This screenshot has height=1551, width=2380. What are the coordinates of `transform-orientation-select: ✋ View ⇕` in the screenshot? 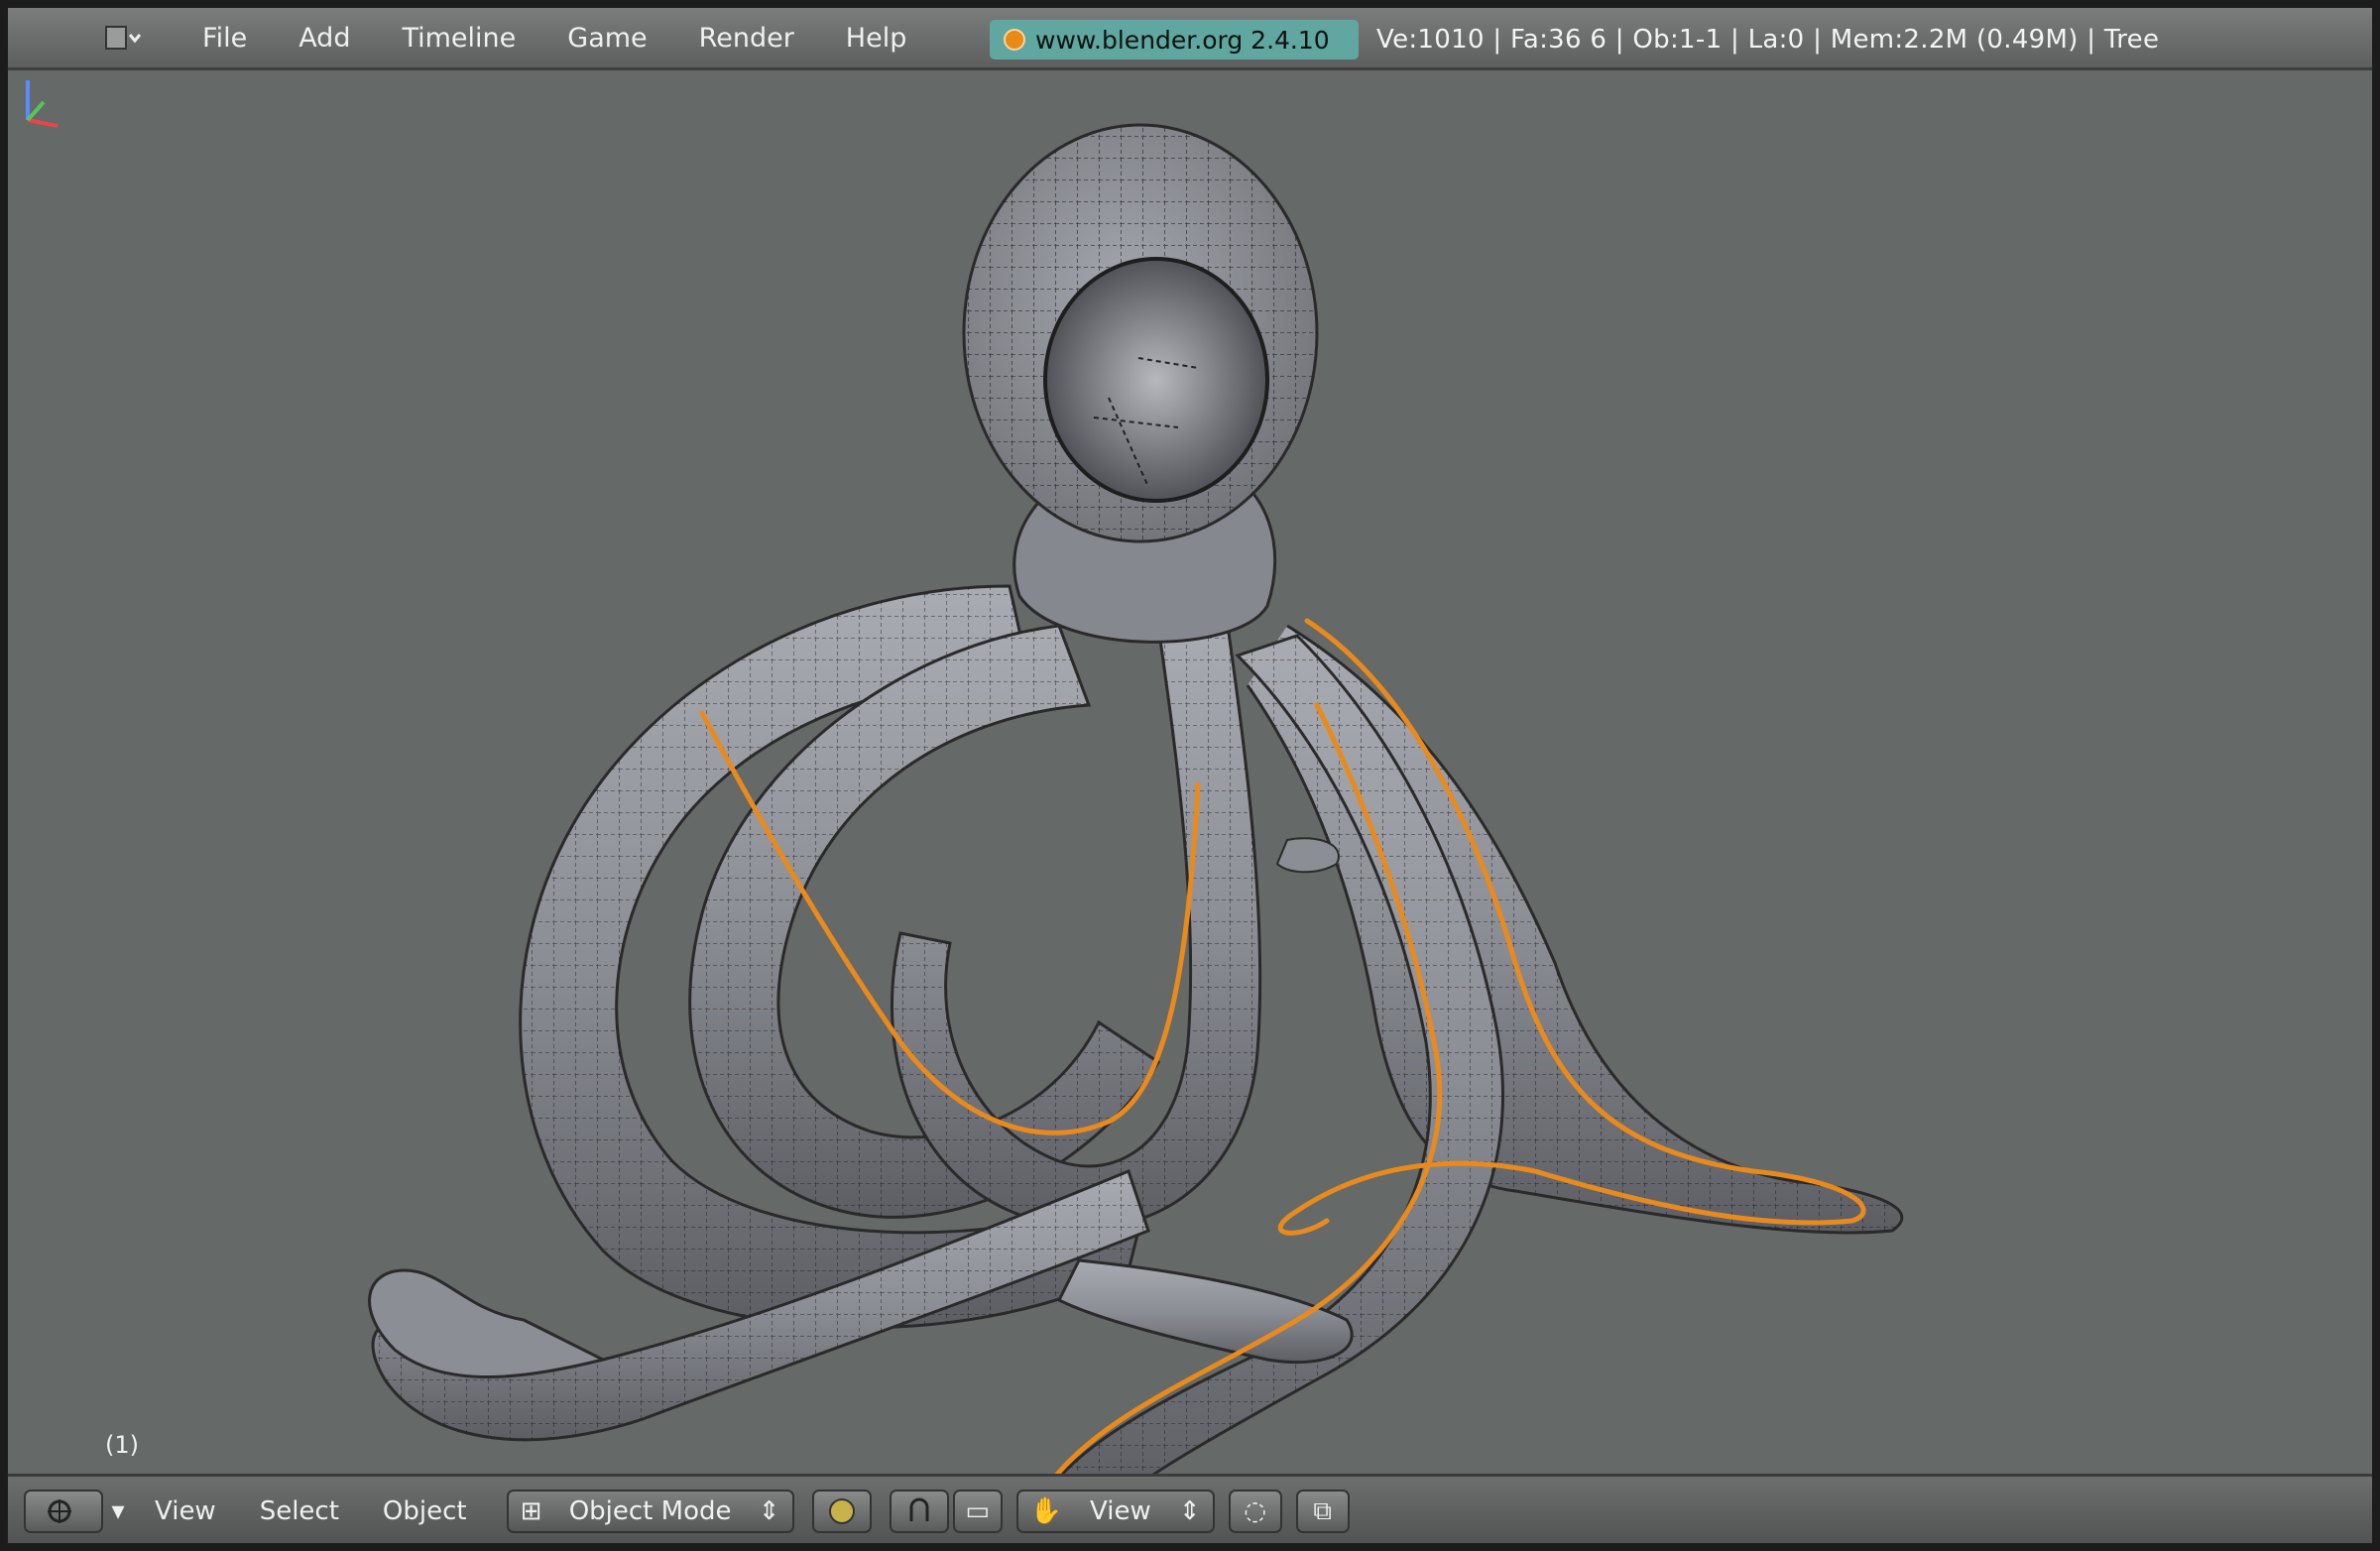 It's located at (1115, 1511).